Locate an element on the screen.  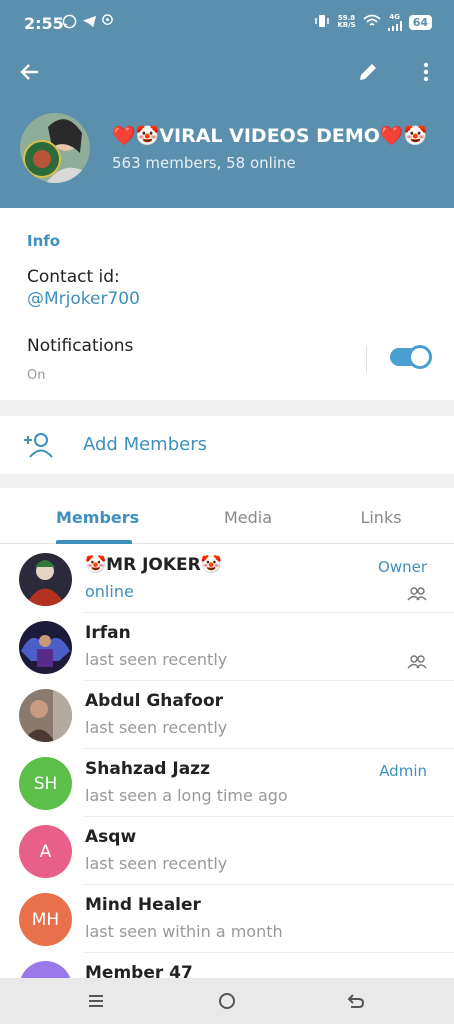
status-time: 2:55 is located at coordinates (44, 23).